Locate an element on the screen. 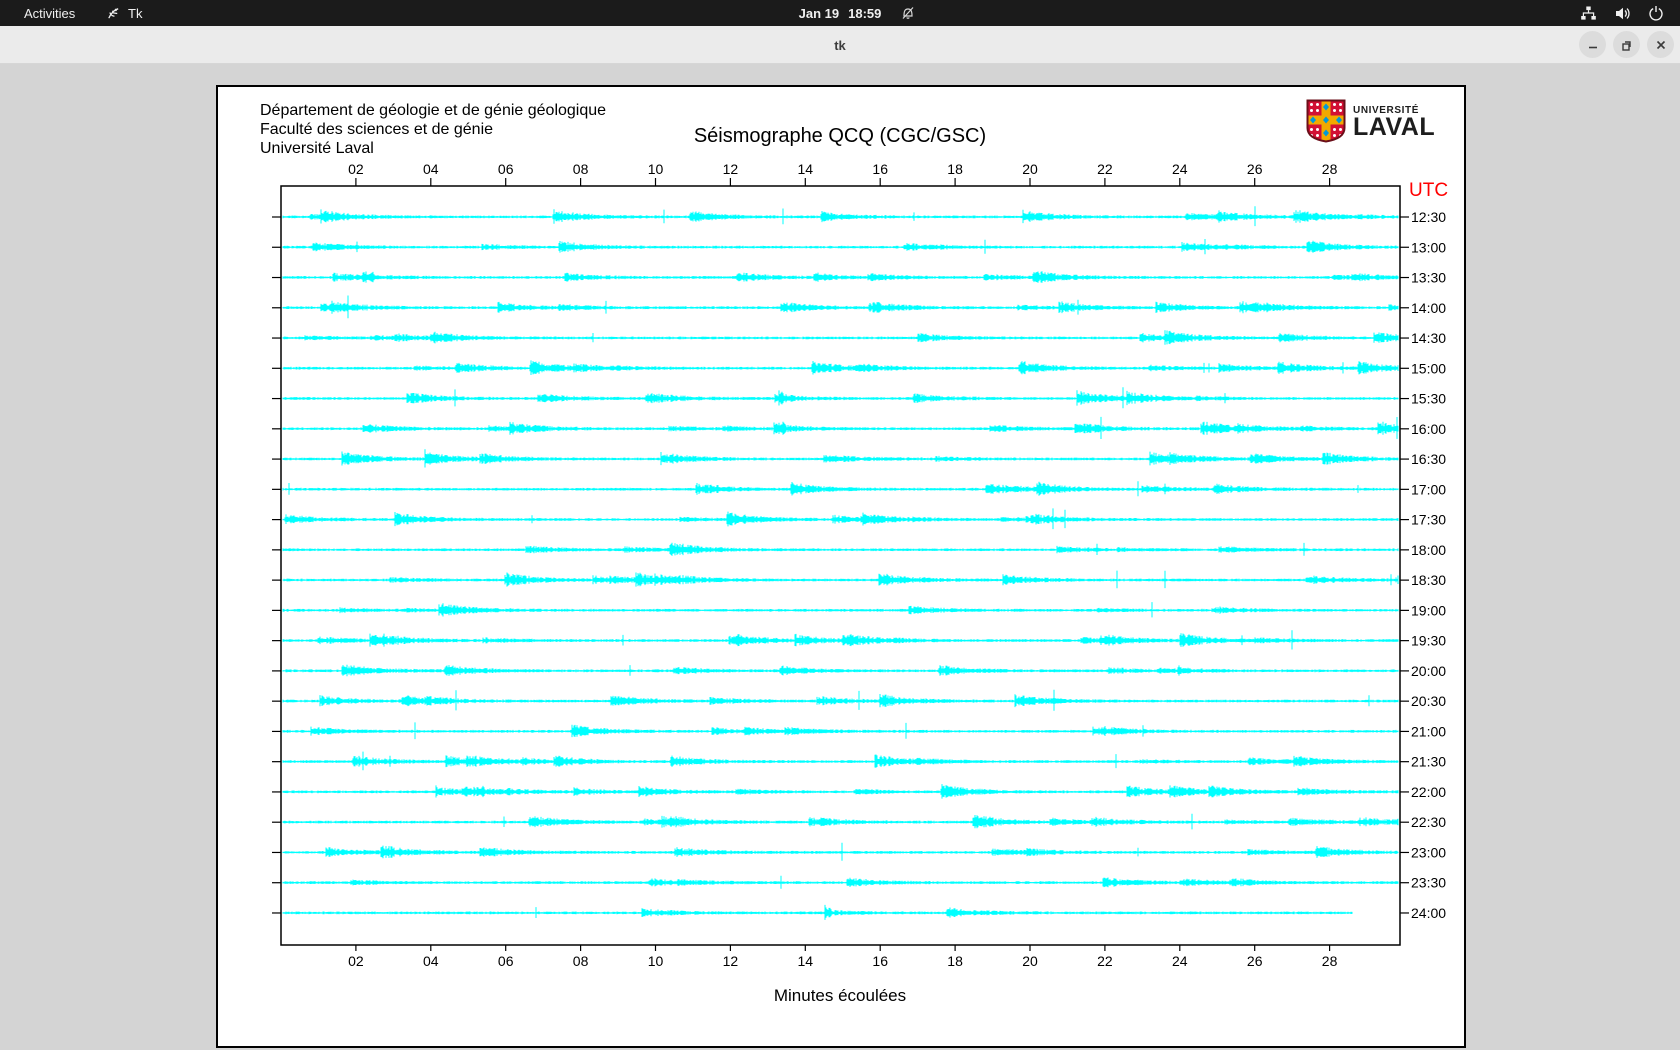 The height and width of the screenshot is (1050, 1680). x-tick-label-bottom: 18 is located at coordinates (955, 961).